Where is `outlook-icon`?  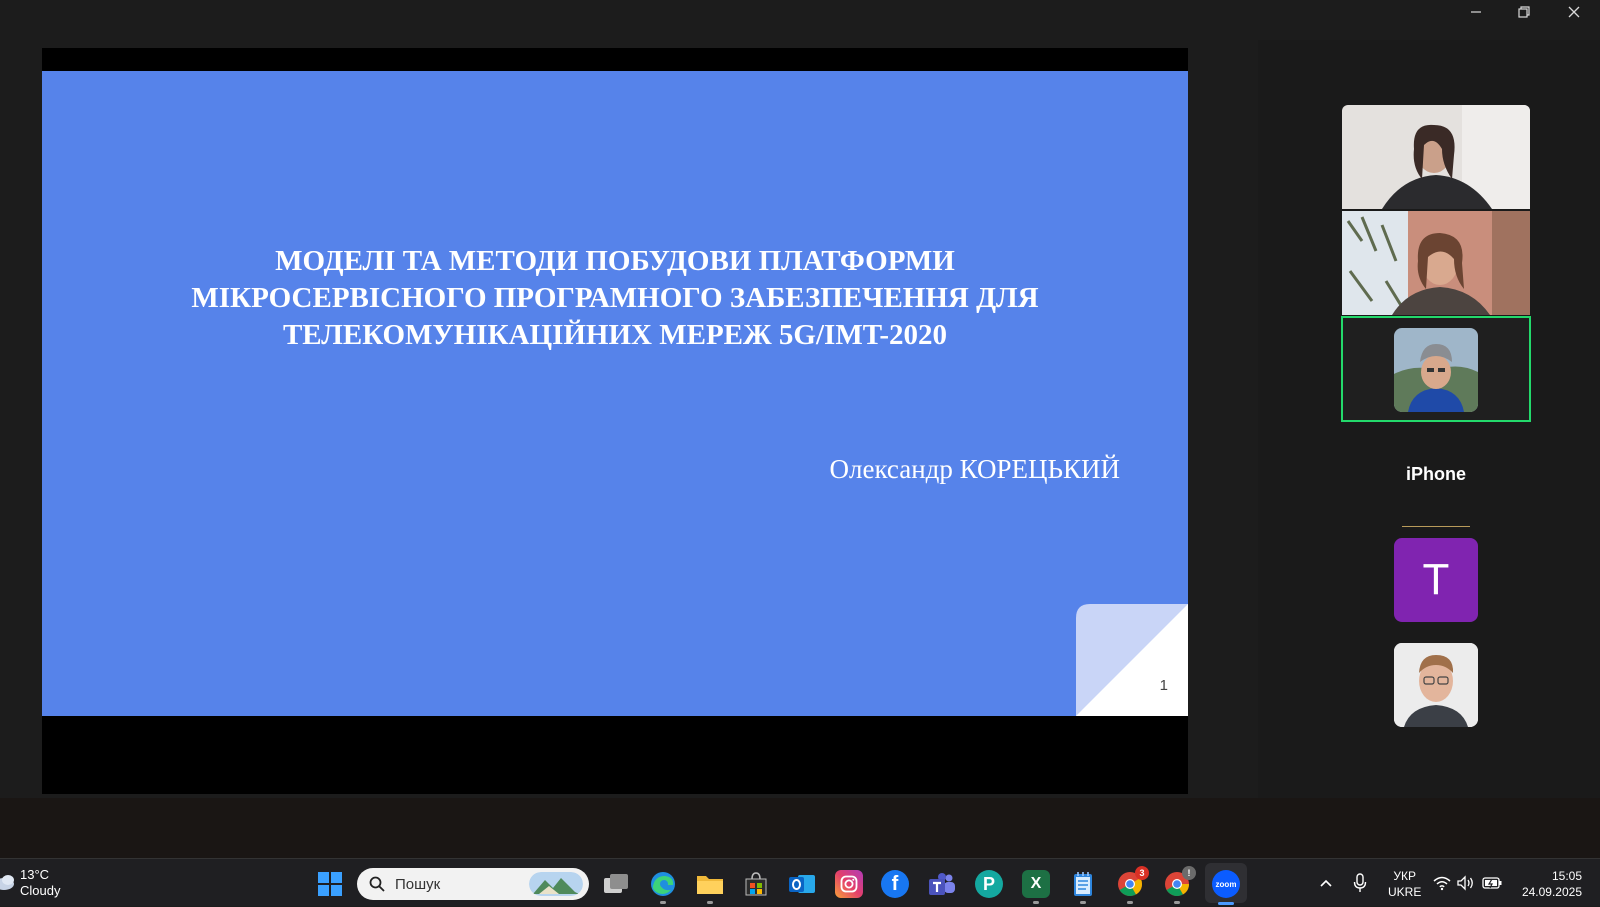
outlook-icon is located at coordinates (802, 884).